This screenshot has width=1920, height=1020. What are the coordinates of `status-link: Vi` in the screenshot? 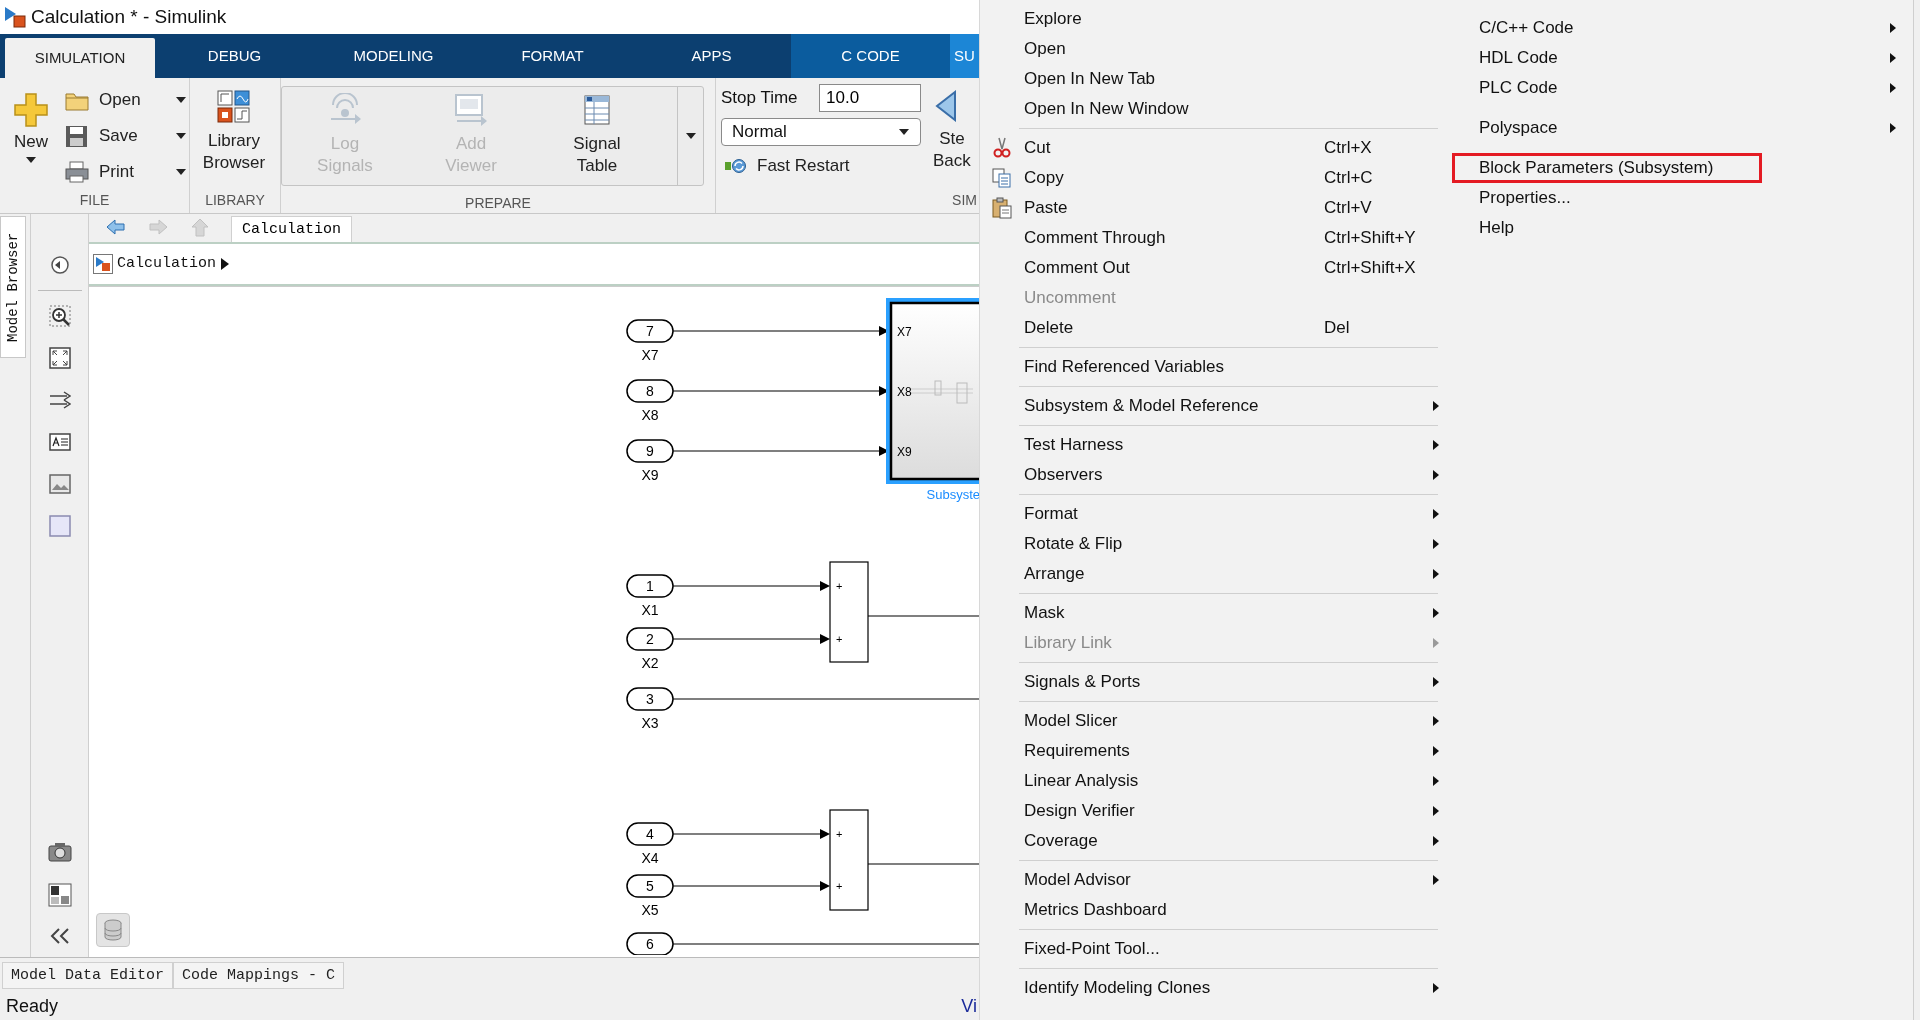 It's located at (969, 1006).